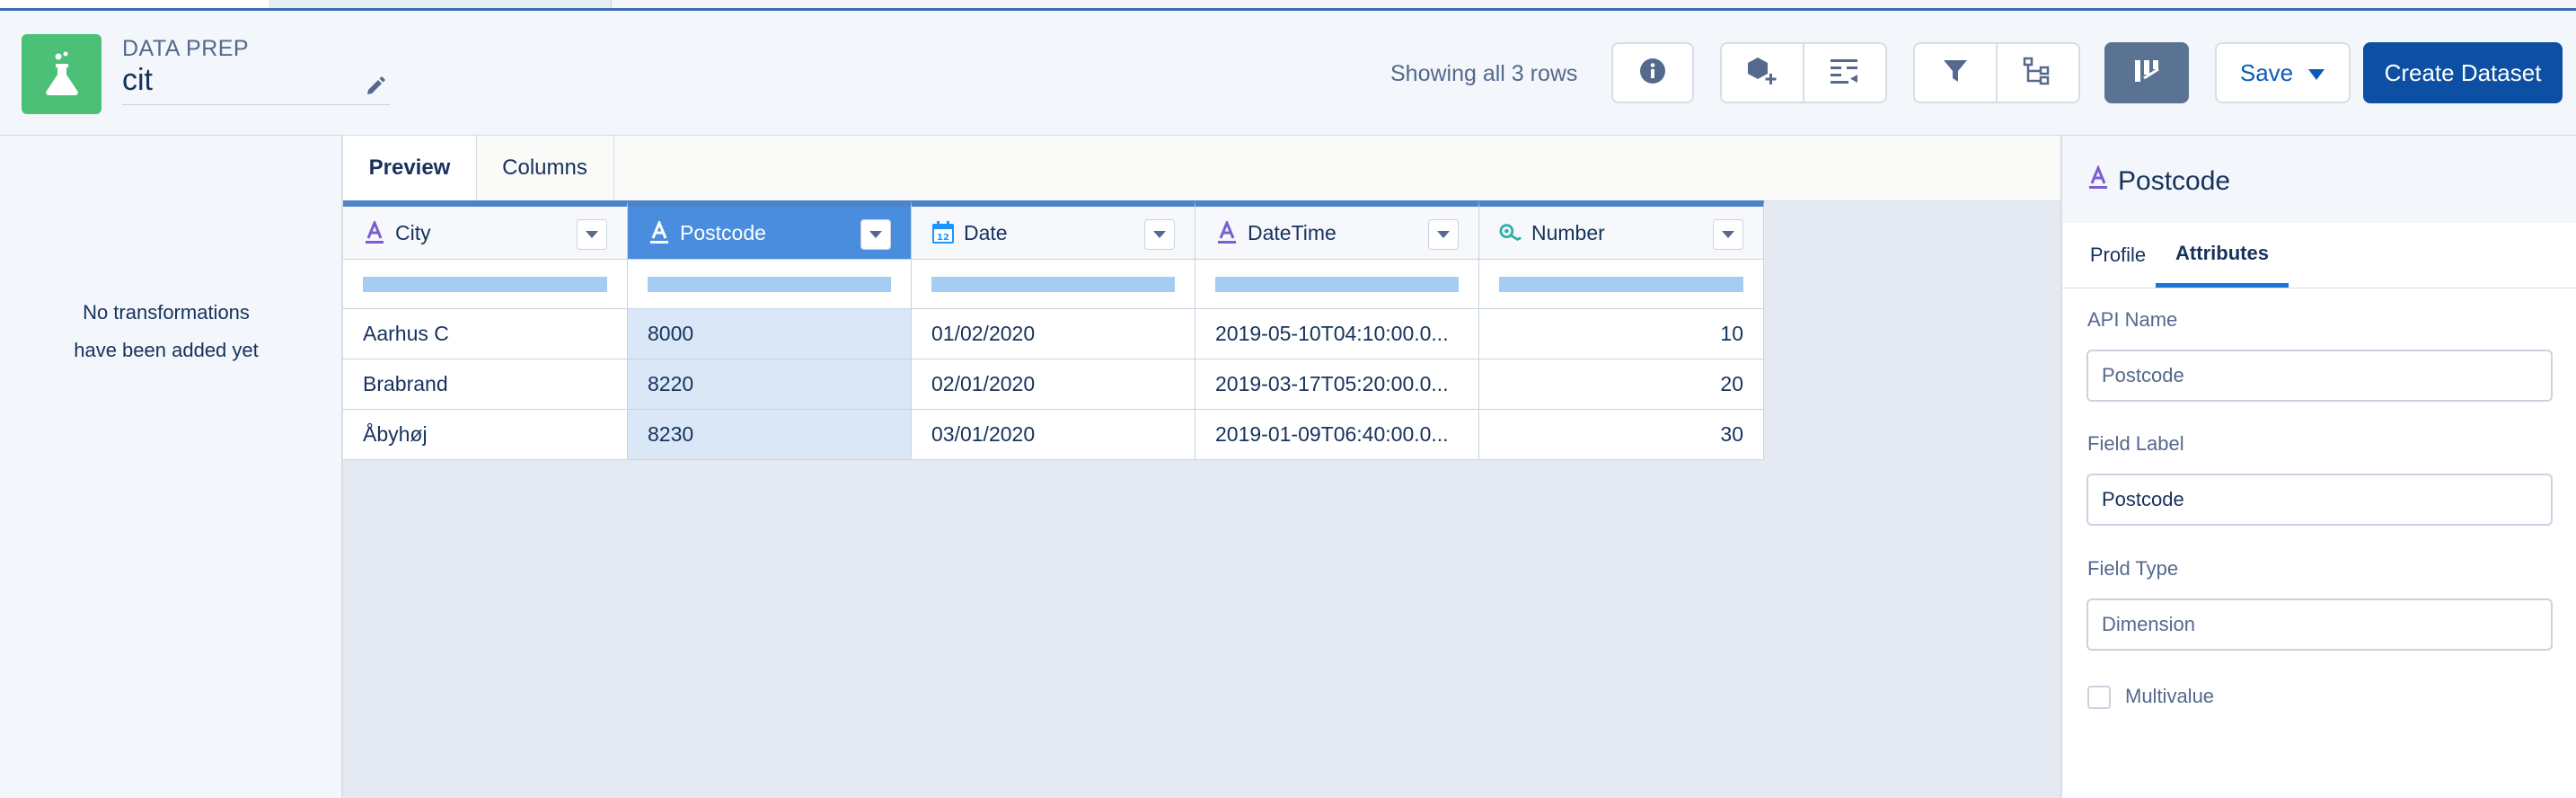  I want to click on table-cell: 03/01/2020, so click(1053, 435).